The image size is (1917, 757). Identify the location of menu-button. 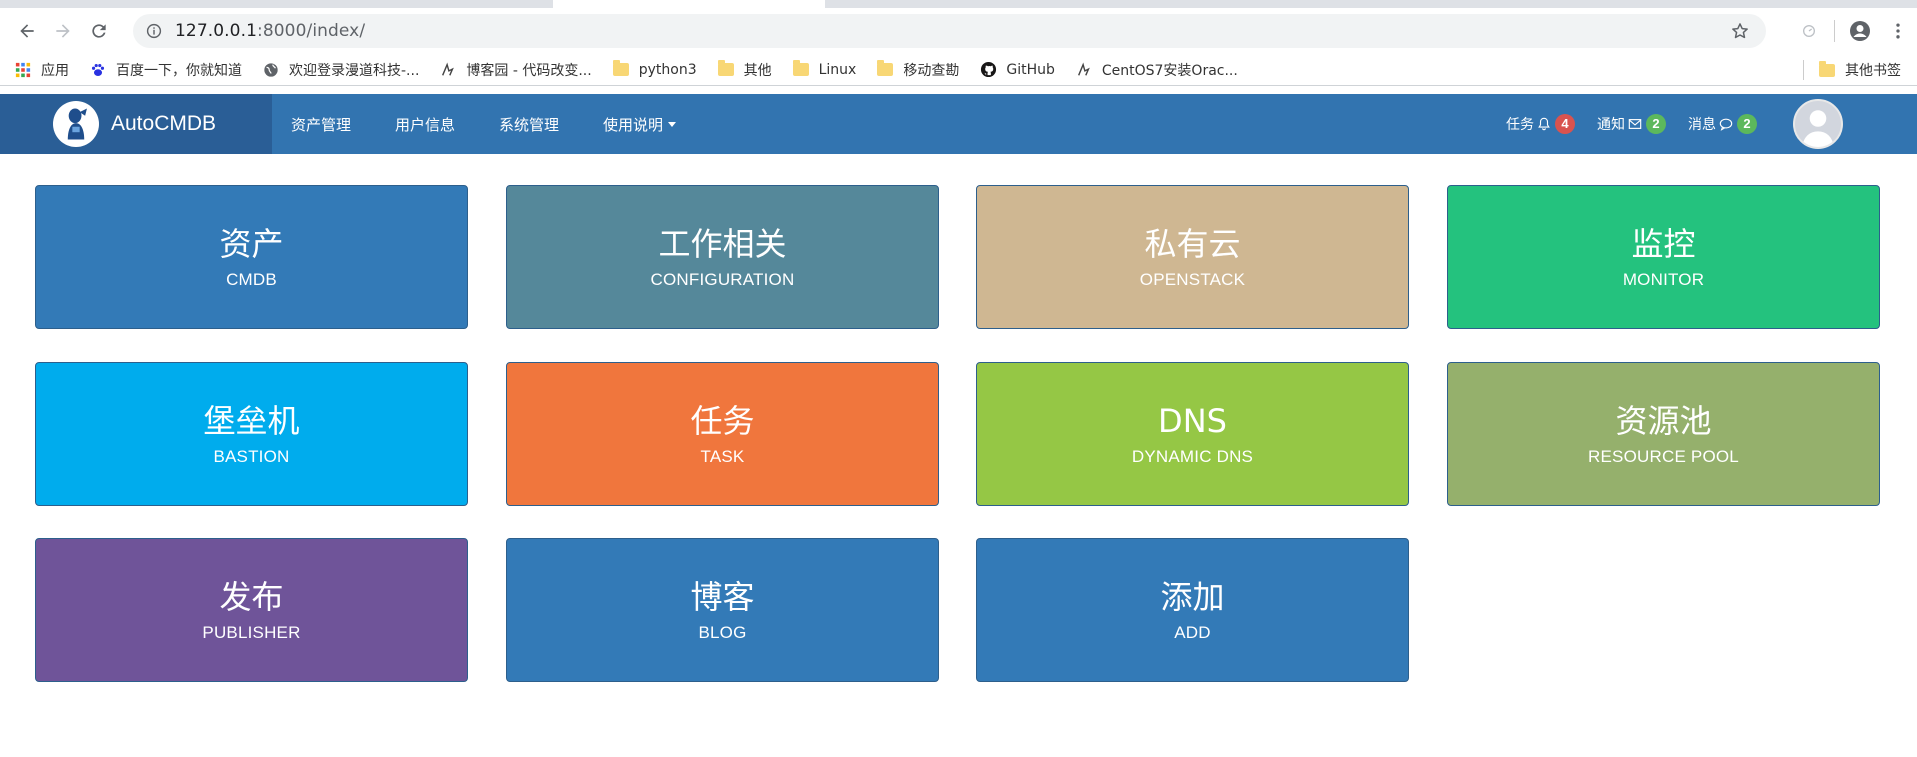
(1898, 31).